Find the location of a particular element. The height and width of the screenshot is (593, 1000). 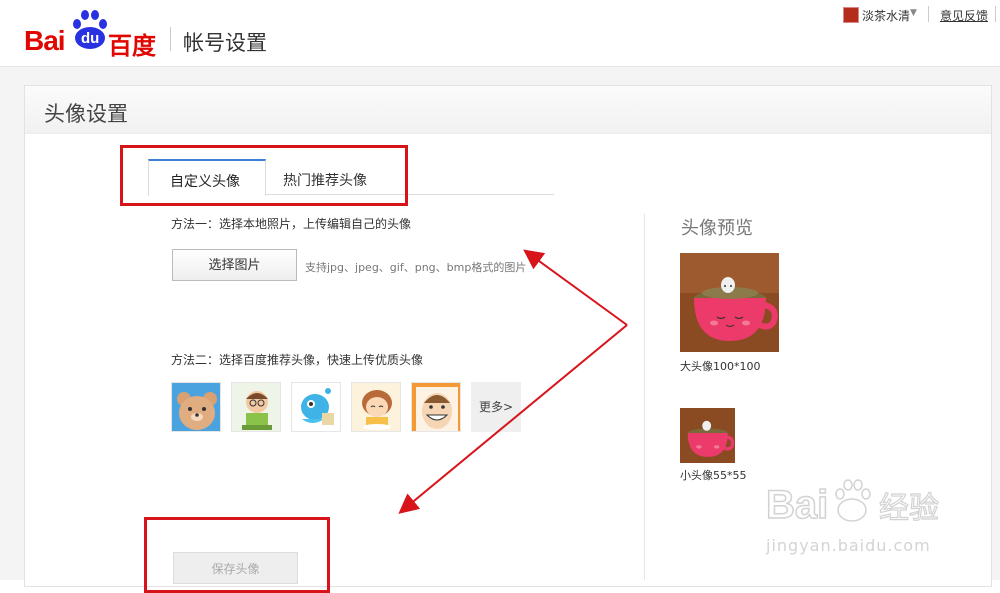

username-link: 淡茶水清 is located at coordinates (886, 15).